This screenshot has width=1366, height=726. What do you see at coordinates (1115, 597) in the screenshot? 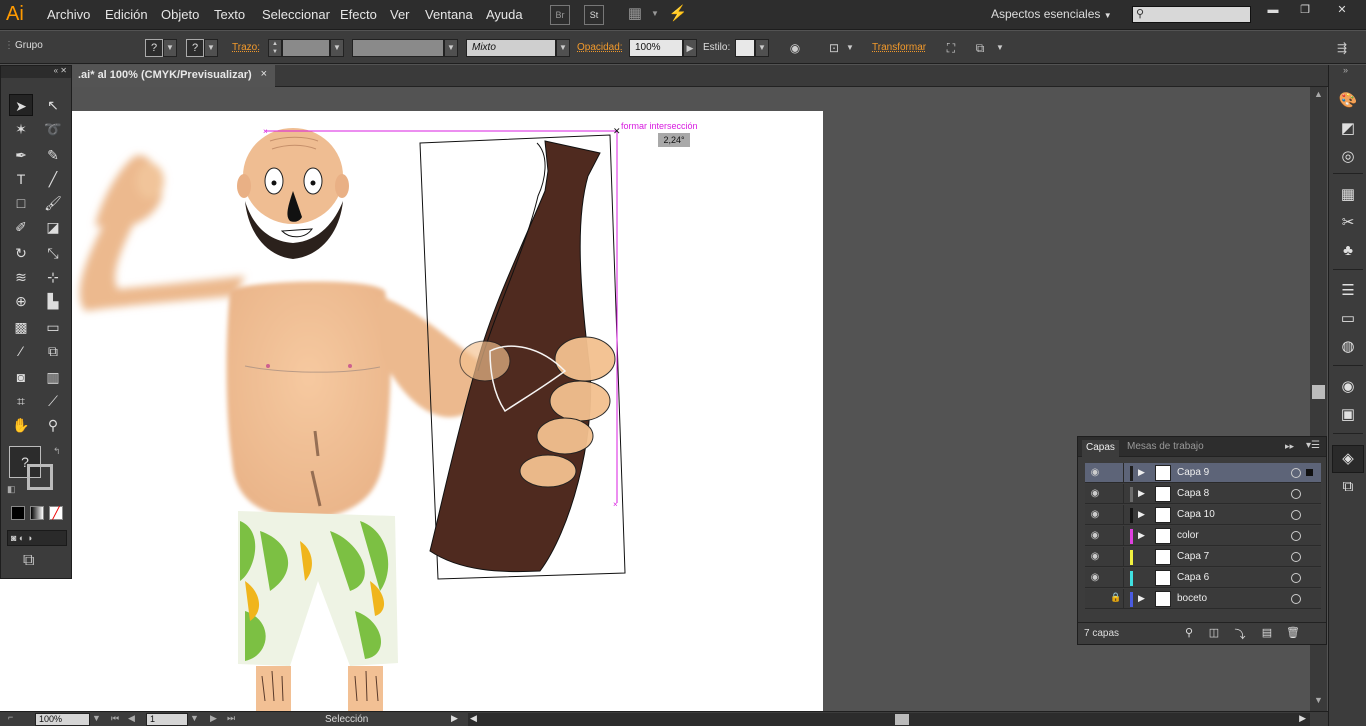
I see `lock-icon: 🔒` at bounding box center [1115, 597].